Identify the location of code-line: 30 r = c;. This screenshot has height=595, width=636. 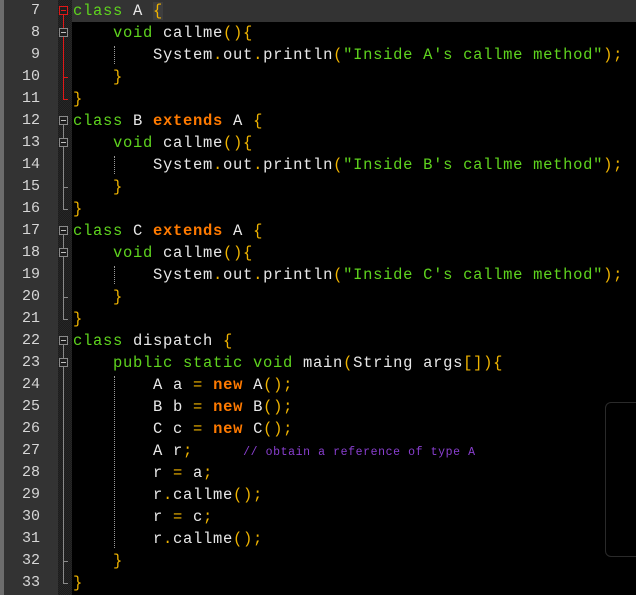
(318, 517).